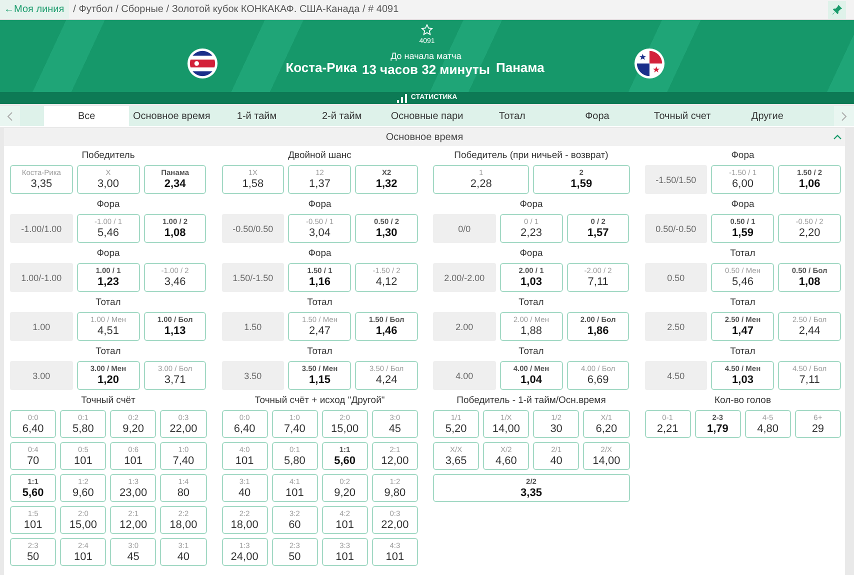  Describe the element at coordinates (743, 401) in the screenshot. I see `market-title: Кол-во голов` at that location.